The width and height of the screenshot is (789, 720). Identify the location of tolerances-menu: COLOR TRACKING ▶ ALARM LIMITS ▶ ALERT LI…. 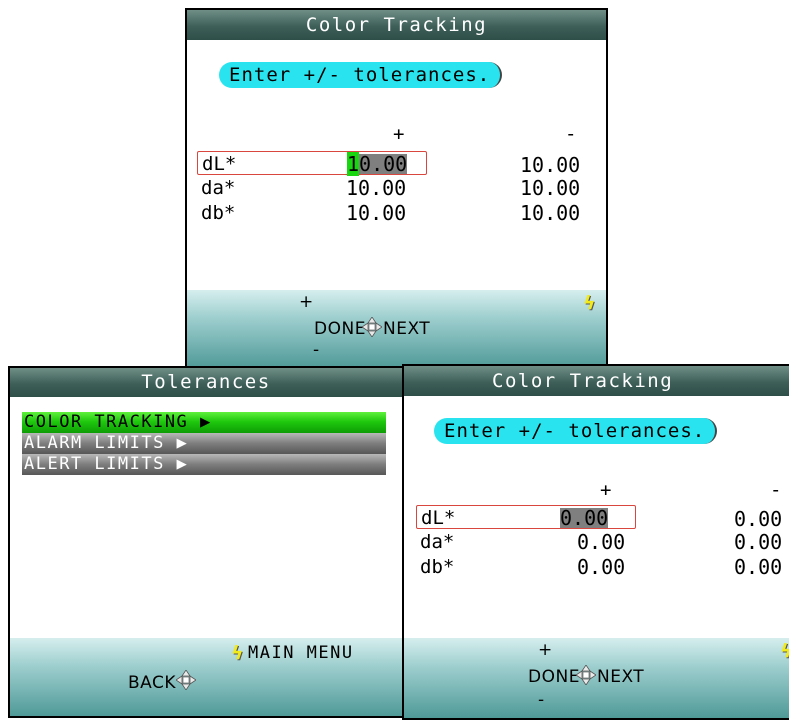
(204, 443).